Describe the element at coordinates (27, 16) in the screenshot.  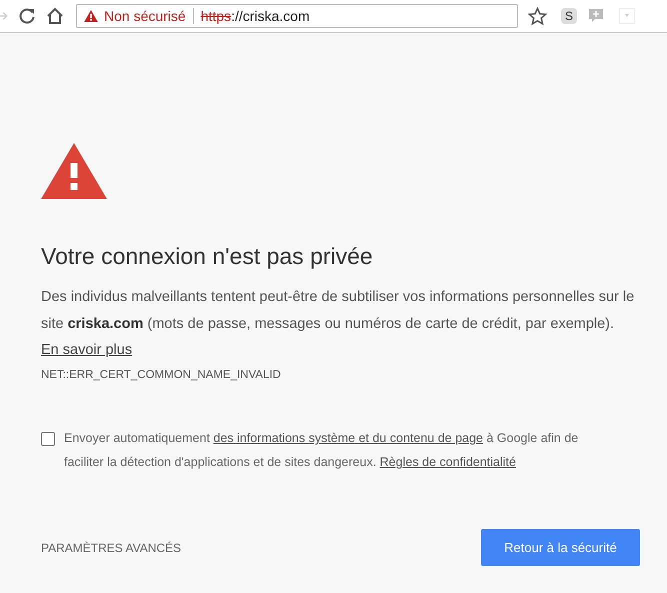
I see `reload-icon` at that location.